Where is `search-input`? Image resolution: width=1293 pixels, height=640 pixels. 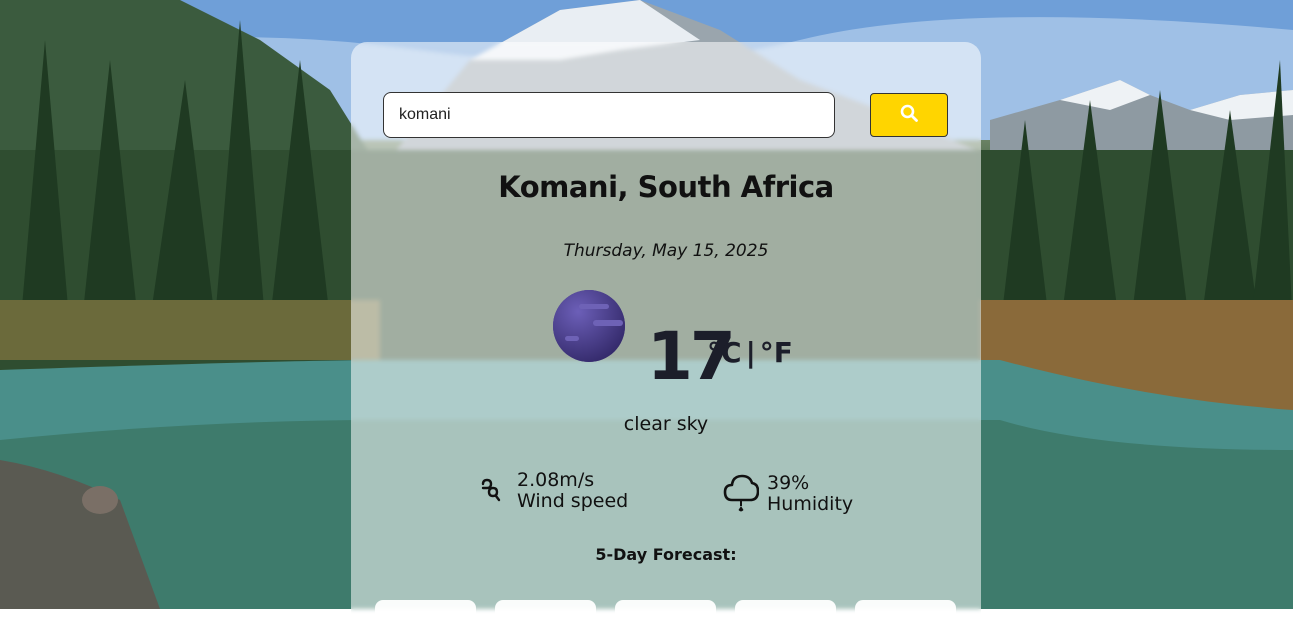
search-input is located at coordinates (609, 115).